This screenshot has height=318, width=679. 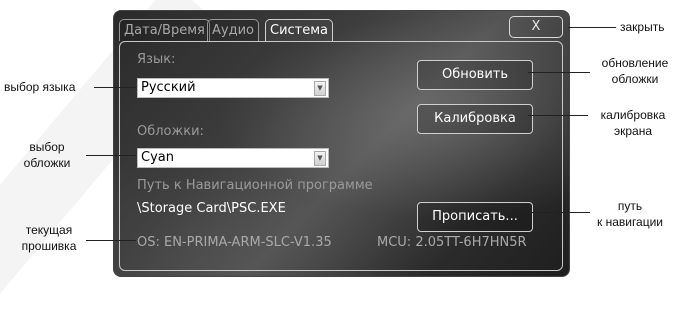 What do you see at coordinates (635, 79) in the screenshot?
I see `callout-update-skin-line2: обложки` at bounding box center [635, 79].